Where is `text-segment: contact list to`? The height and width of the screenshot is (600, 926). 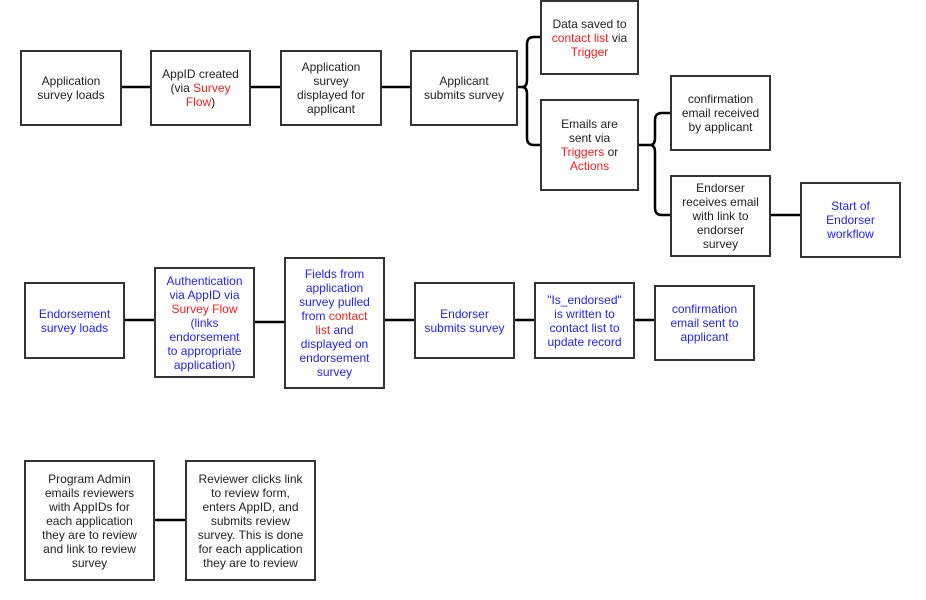 text-segment: contact list to is located at coordinates (584, 327).